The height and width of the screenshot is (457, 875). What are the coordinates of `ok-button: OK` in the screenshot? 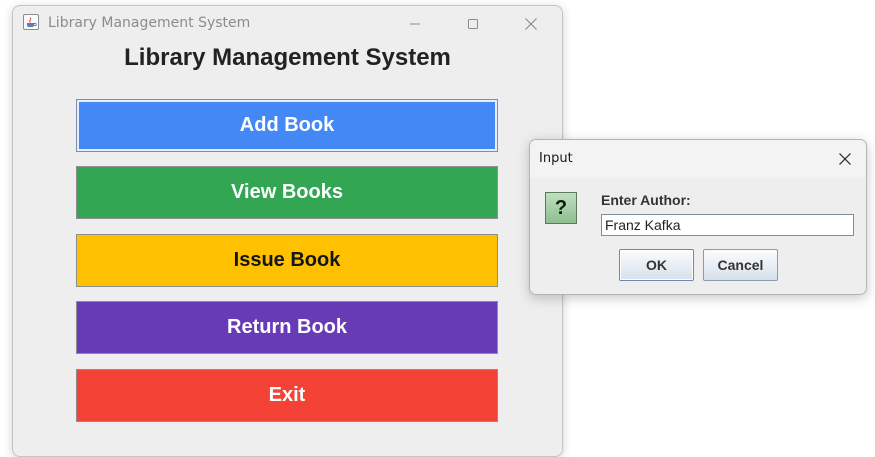 It's located at (656, 265).